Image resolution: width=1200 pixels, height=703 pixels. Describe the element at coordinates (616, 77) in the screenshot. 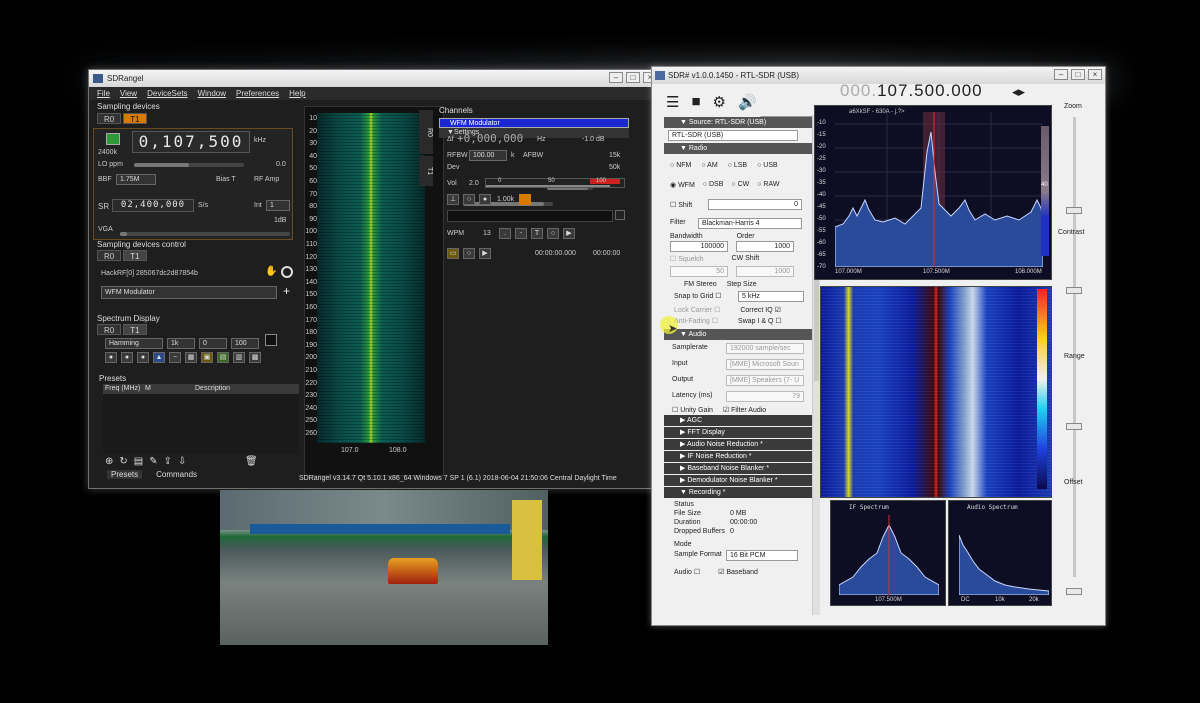

I see `minimize-button: –` at that location.